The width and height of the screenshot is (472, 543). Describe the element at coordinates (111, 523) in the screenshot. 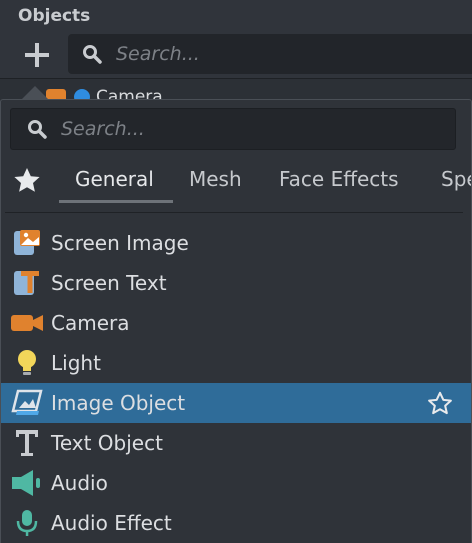

I see `item-label: Audio Effect` at that location.